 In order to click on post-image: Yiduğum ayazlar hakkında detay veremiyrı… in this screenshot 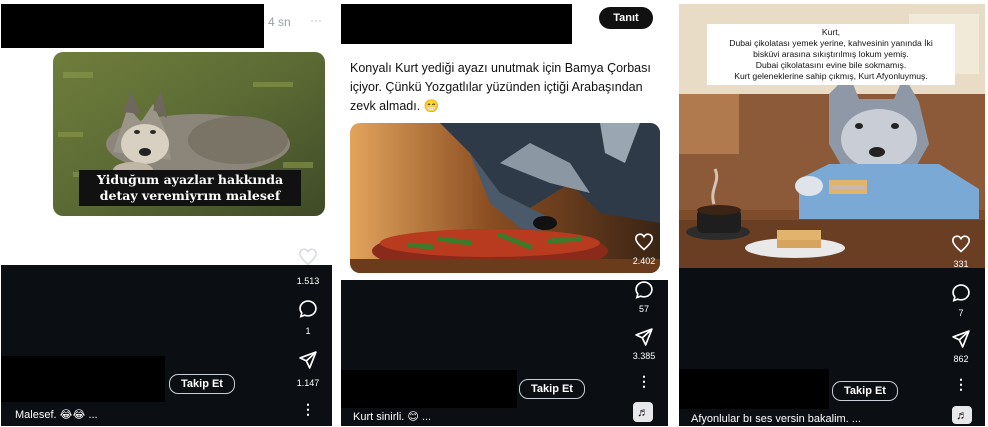, I will do `click(189, 134)`.